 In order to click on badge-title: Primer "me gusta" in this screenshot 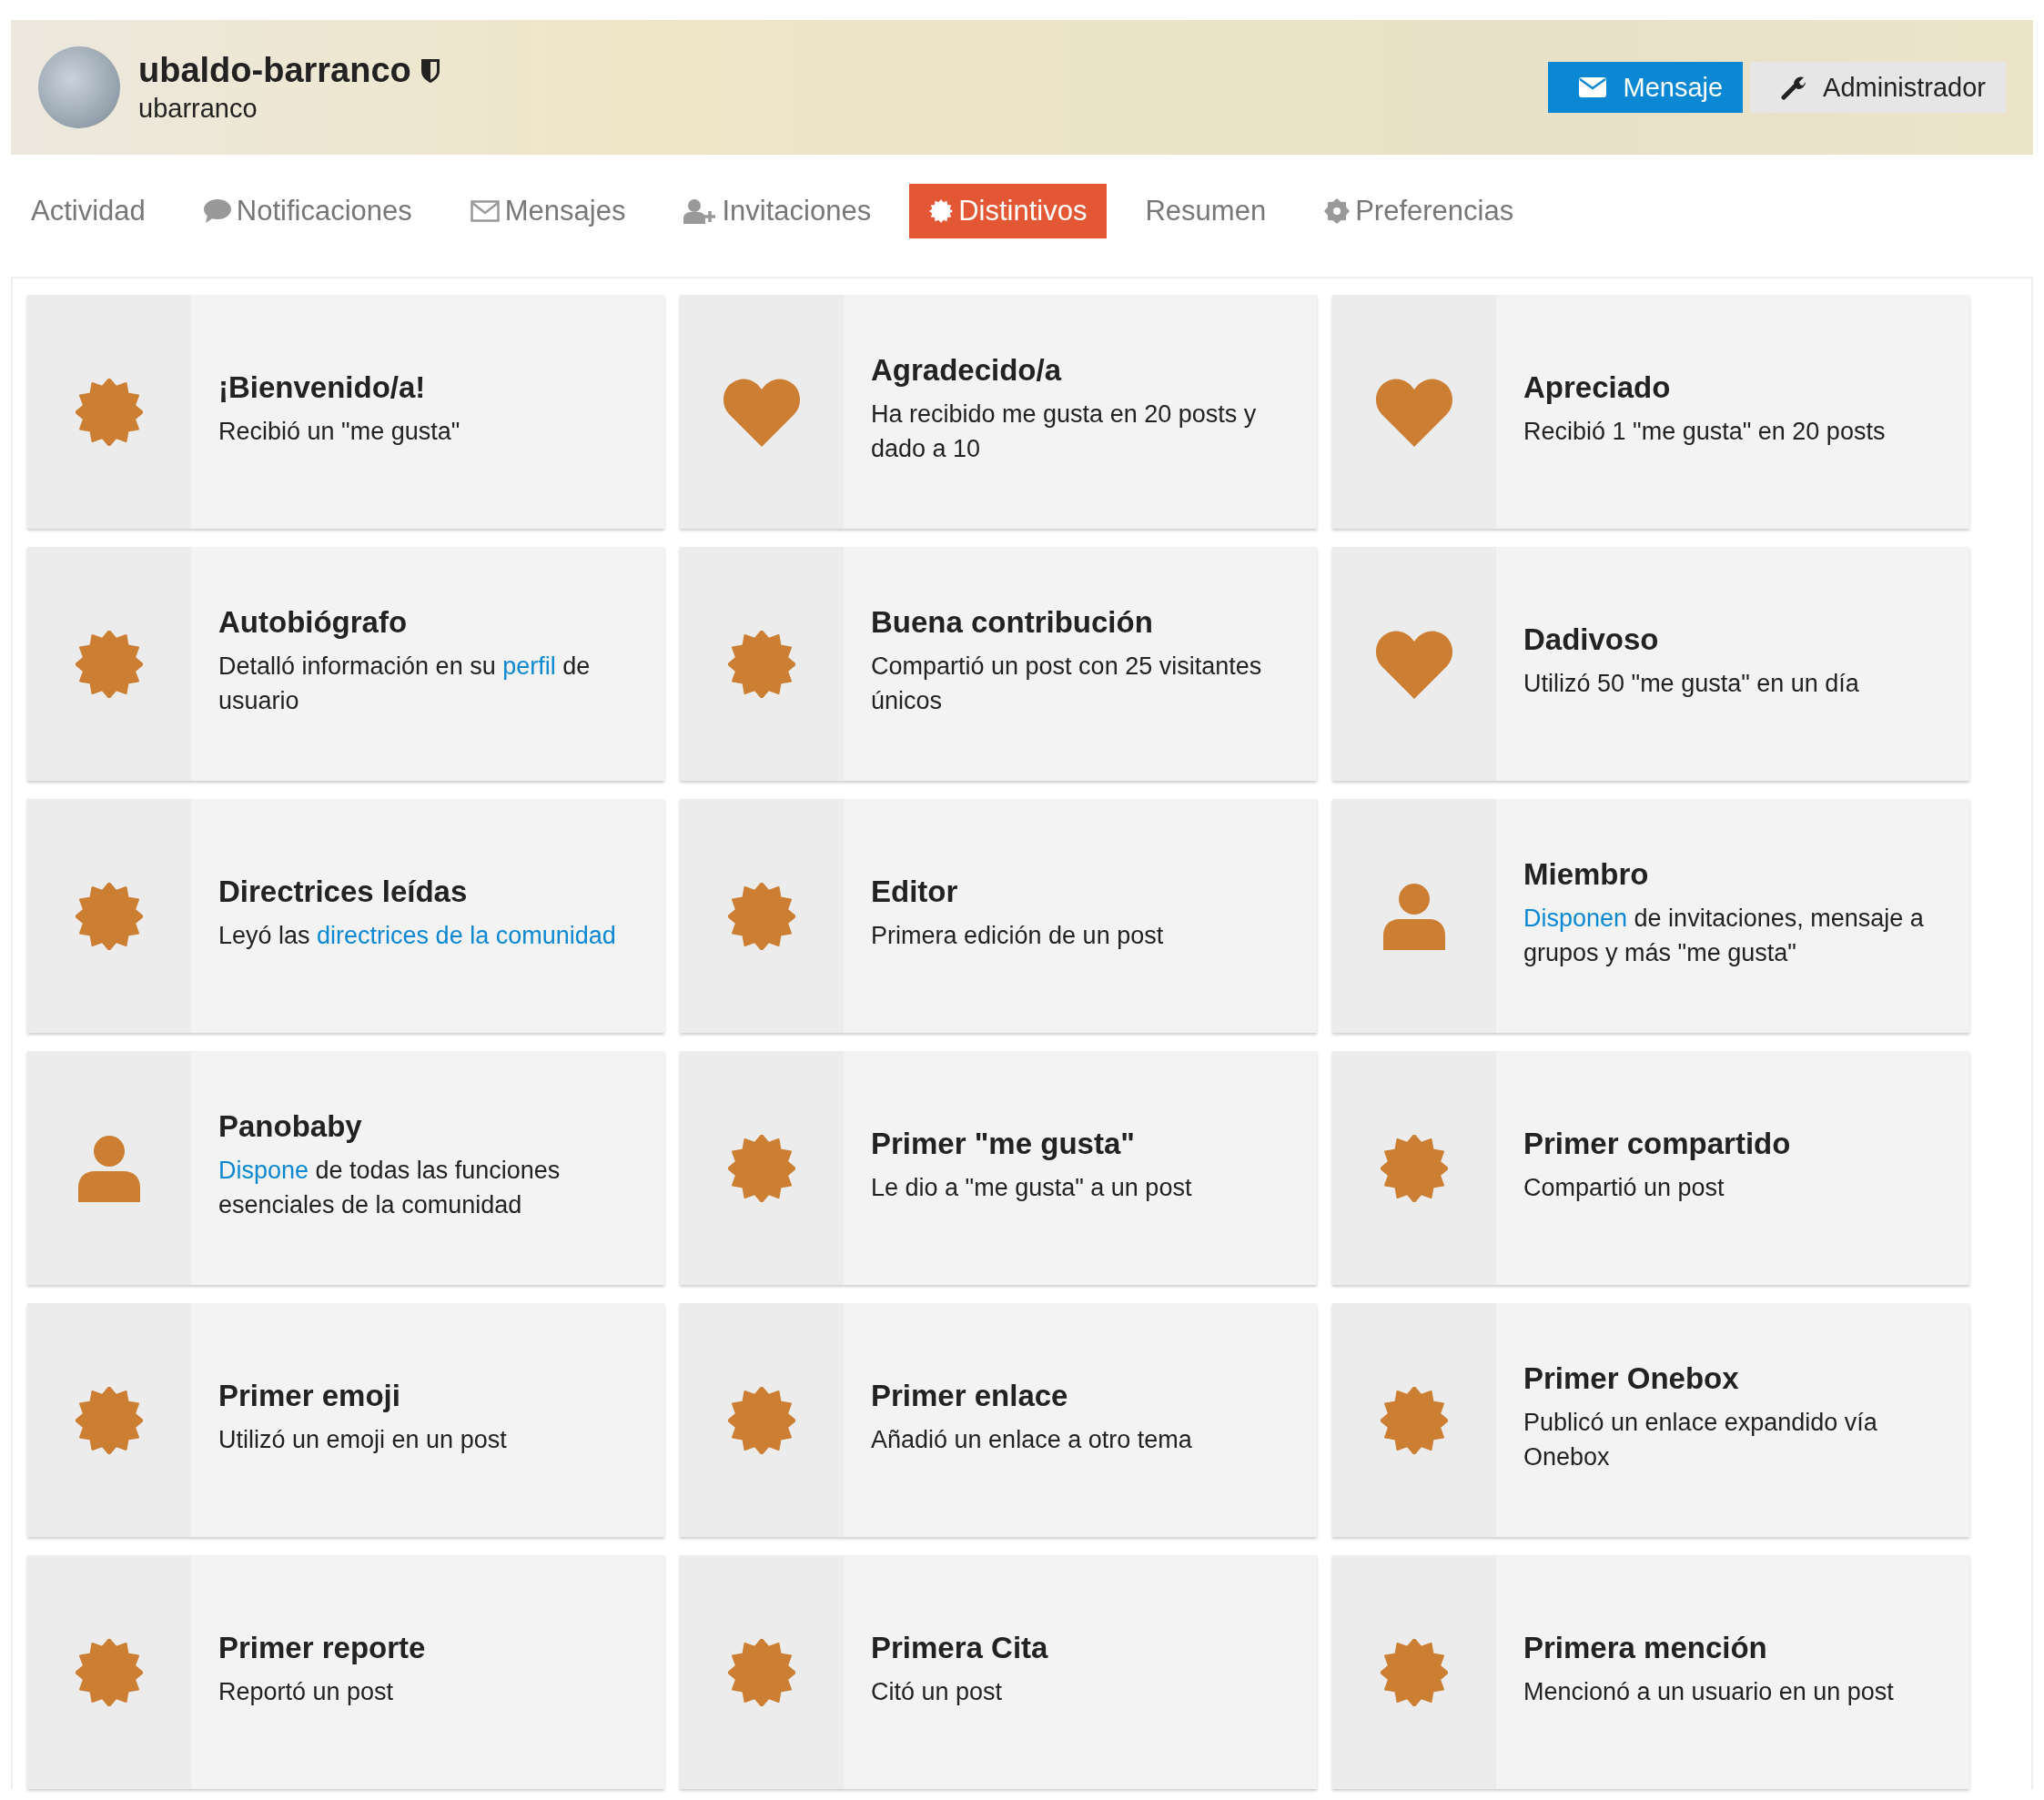, I will do `click(1003, 1143)`.